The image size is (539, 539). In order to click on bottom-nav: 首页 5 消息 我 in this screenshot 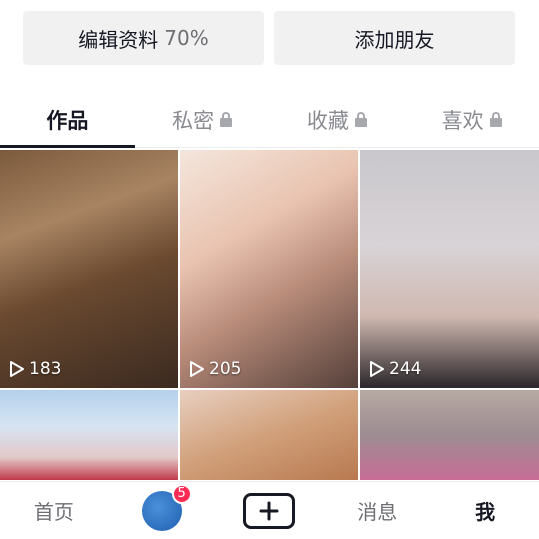, I will do `click(269, 510)`.